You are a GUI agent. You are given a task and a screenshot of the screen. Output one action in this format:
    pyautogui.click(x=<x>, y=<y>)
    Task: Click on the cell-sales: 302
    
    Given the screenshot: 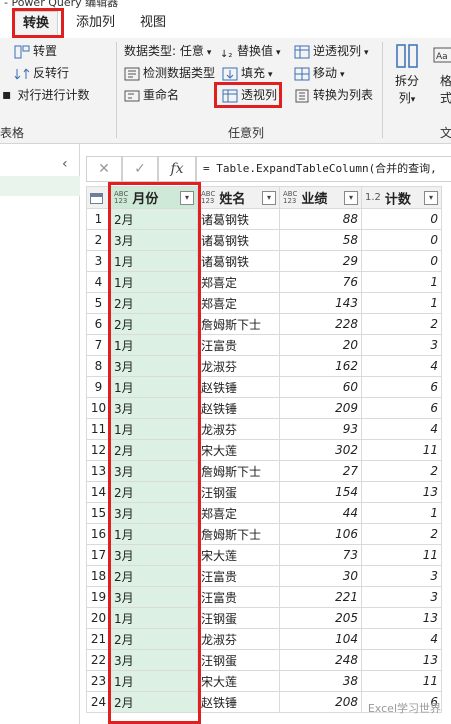 What is the action you would take?
    pyautogui.click(x=320, y=450)
    